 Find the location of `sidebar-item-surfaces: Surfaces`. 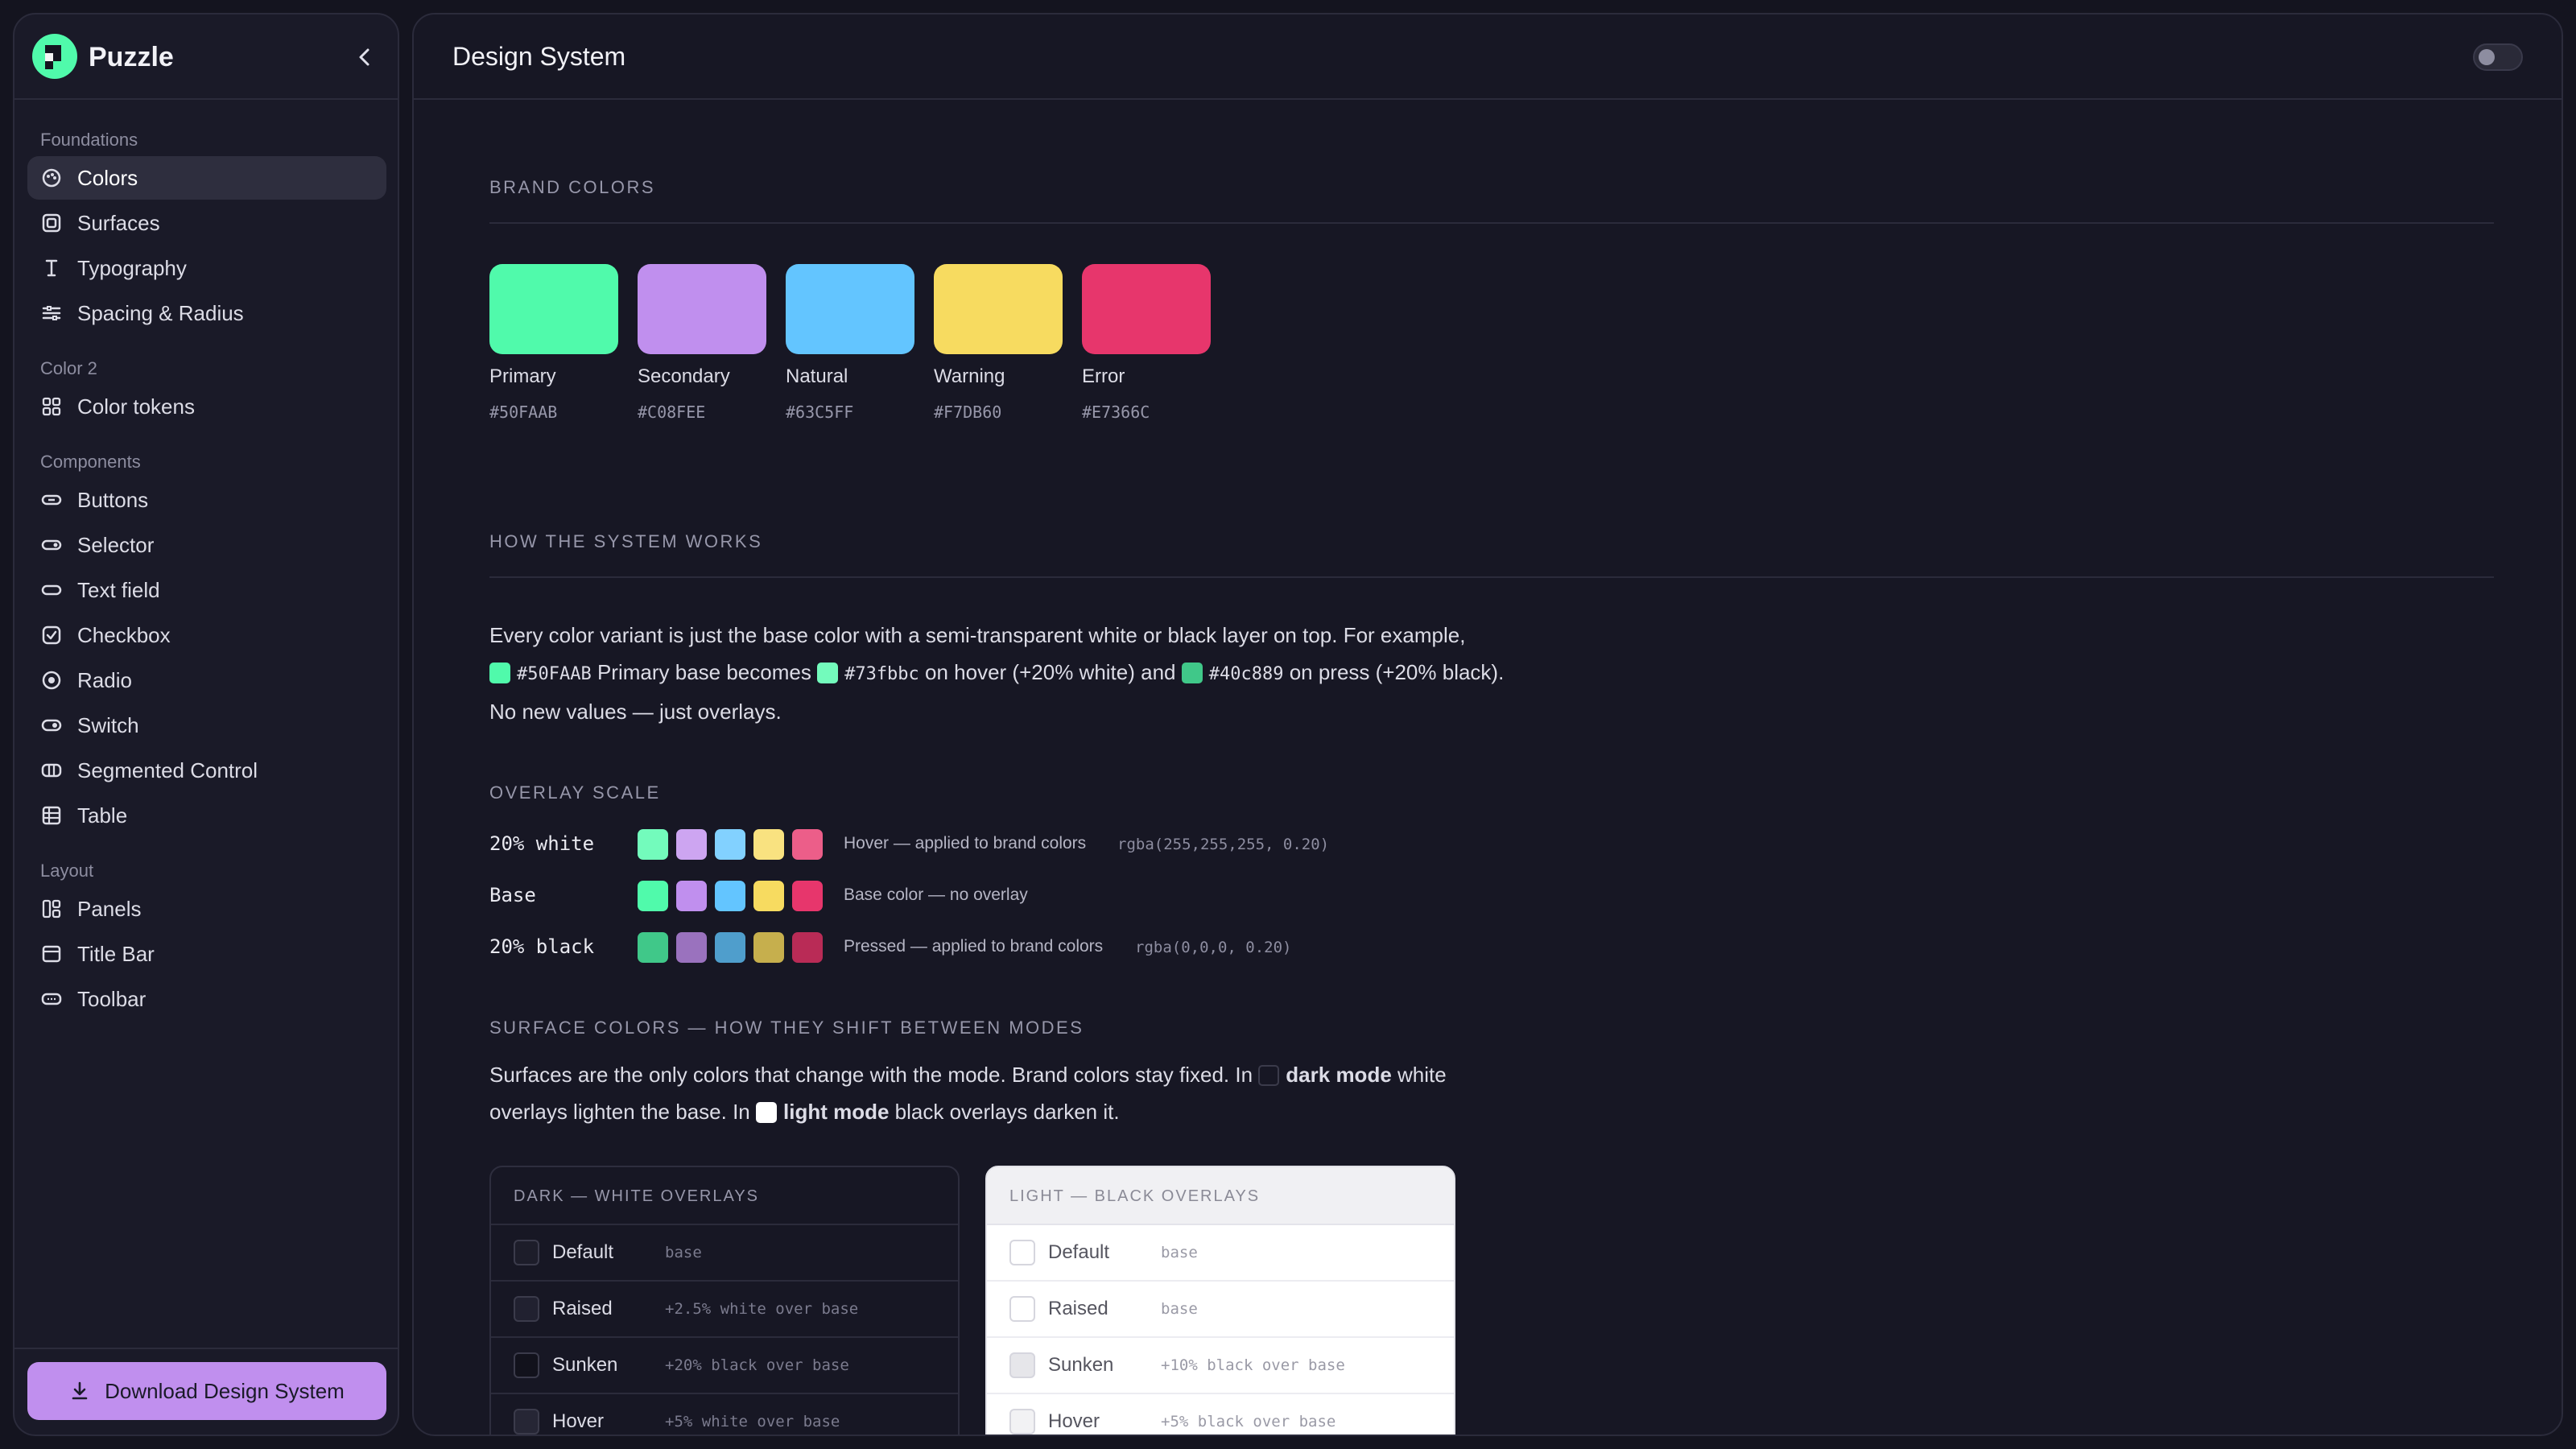

sidebar-item-surfaces: Surfaces is located at coordinates (206, 223).